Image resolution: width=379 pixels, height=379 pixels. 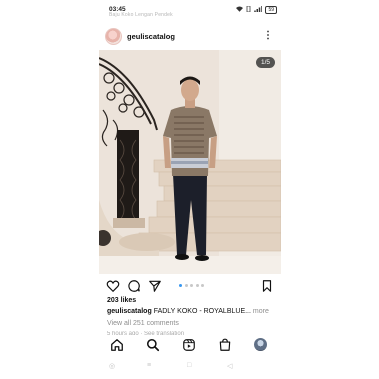 What do you see at coordinates (151, 36) in the screenshot?
I see `post-username: geuliscatalog` at bounding box center [151, 36].